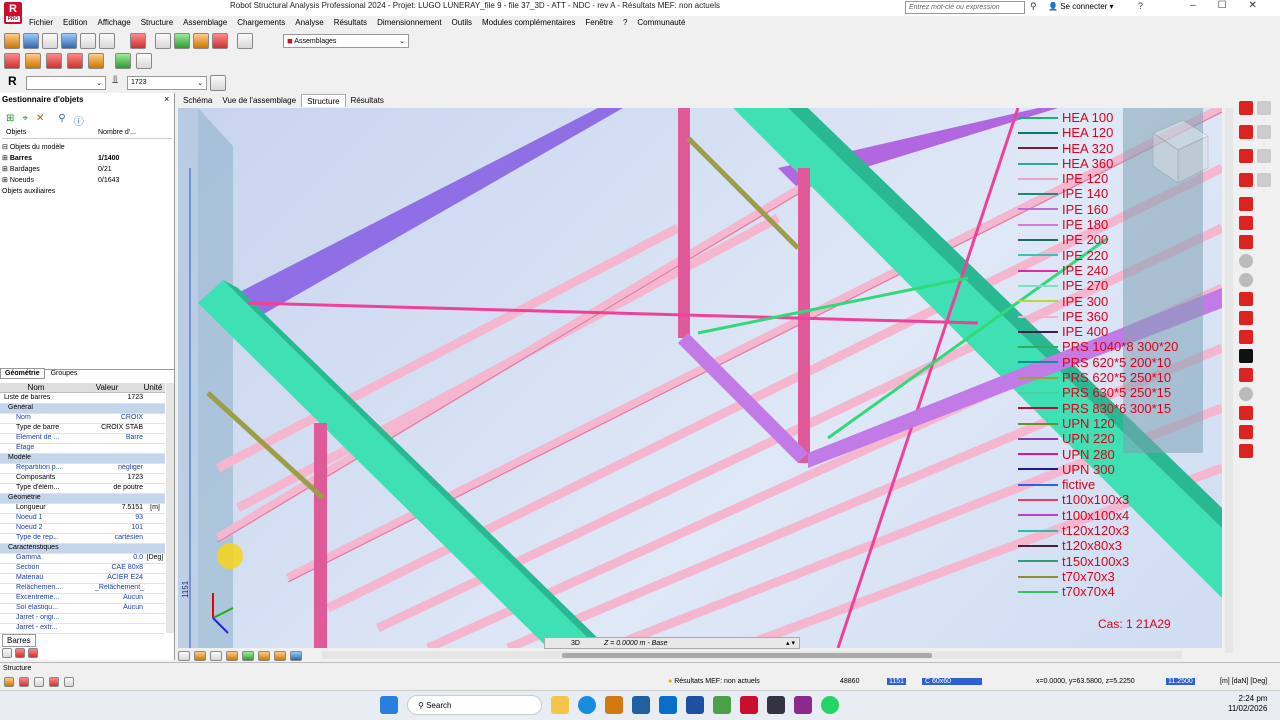  Describe the element at coordinates (82, 439) in the screenshot. I see `property-row: Elément de ... Barre` at that location.